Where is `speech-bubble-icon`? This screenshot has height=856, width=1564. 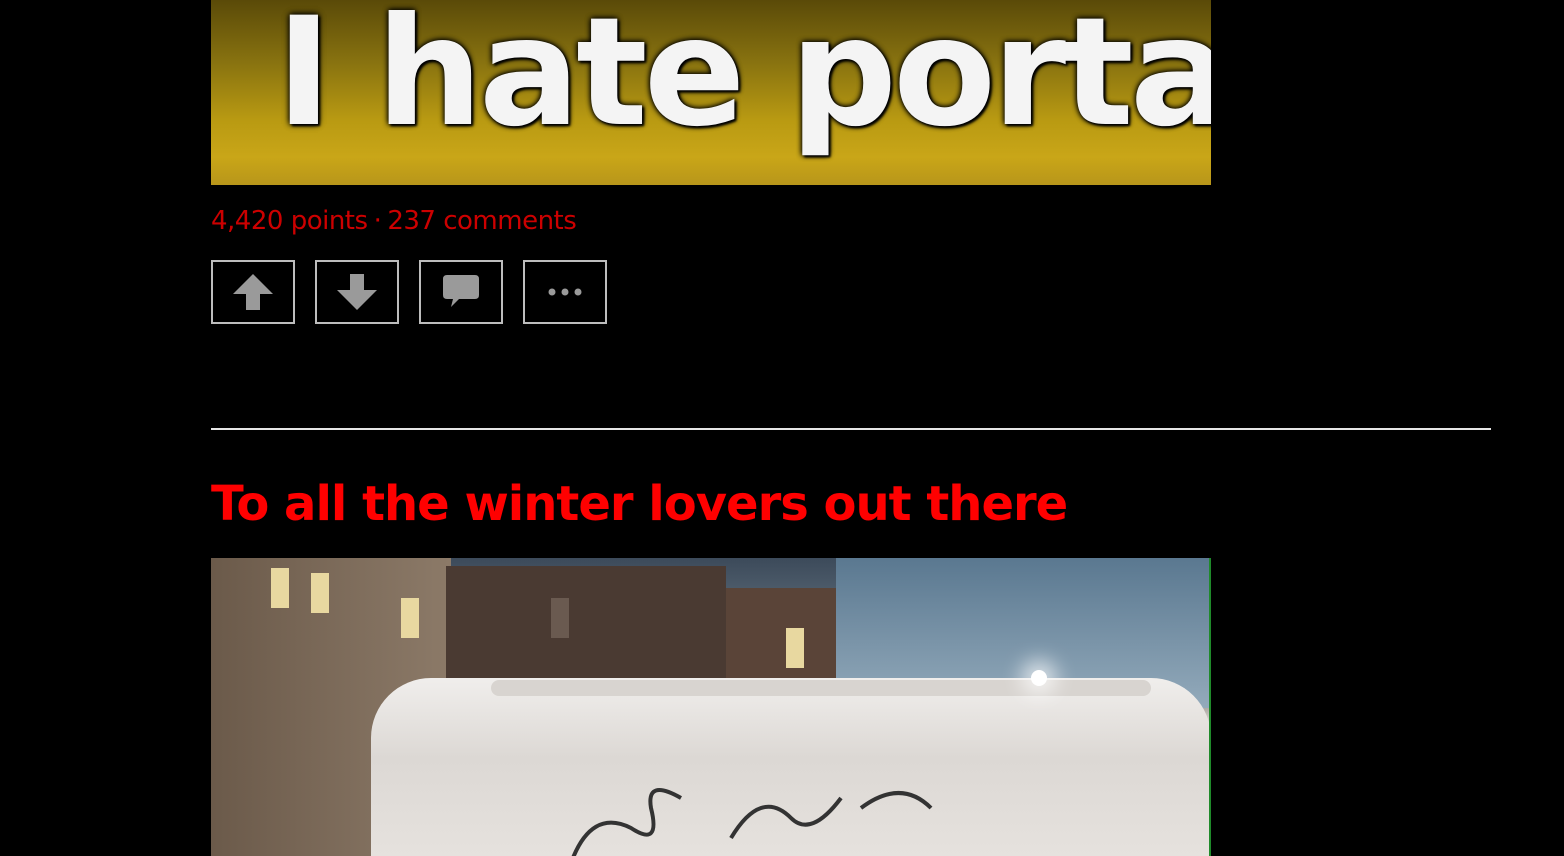 speech-bubble-icon is located at coordinates (461, 291).